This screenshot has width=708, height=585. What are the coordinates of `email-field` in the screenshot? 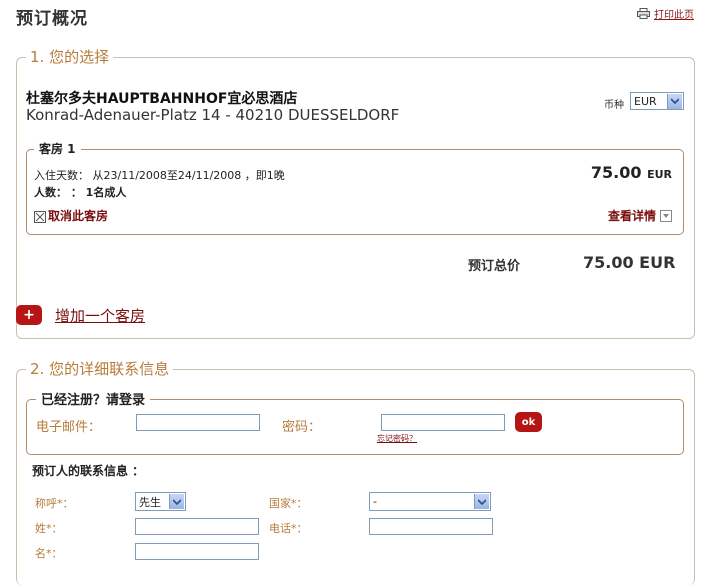 It's located at (198, 422).